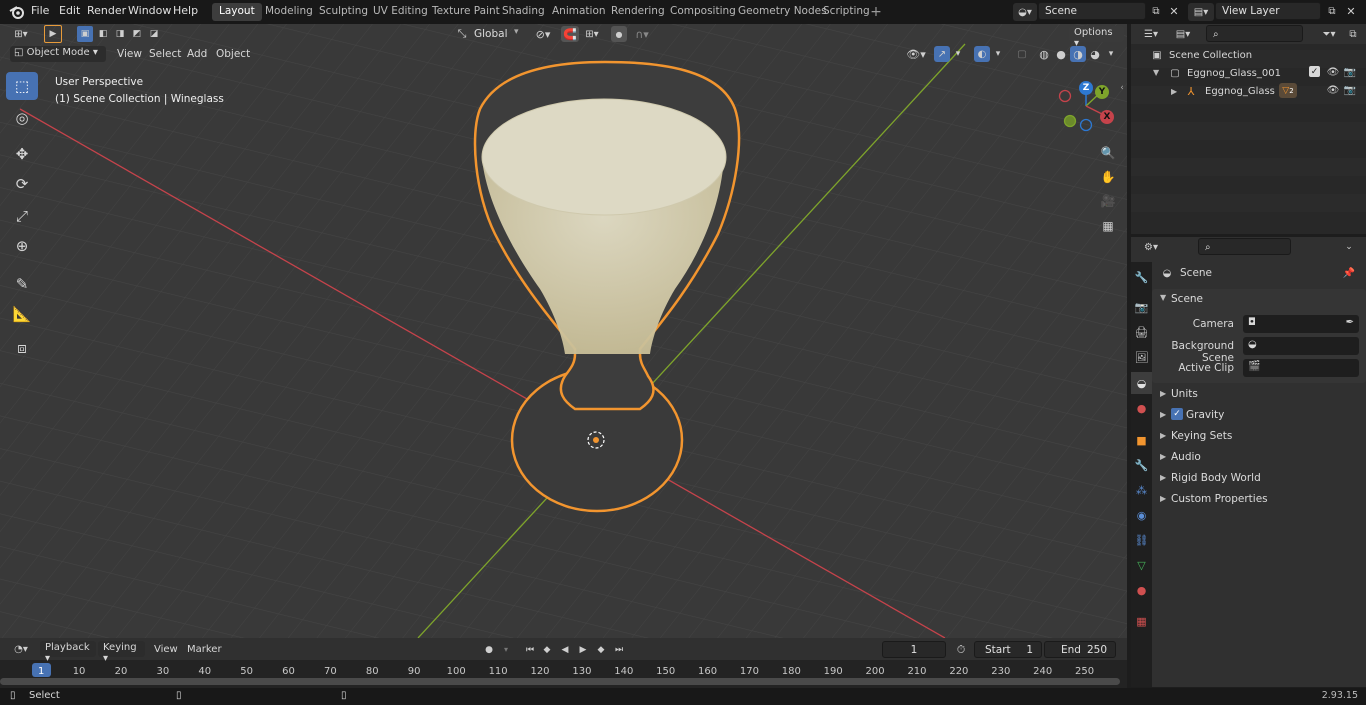  Describe the element at coordinates (166, 649) in the screenshot. I see `timeline-menu-view: View` at that location.